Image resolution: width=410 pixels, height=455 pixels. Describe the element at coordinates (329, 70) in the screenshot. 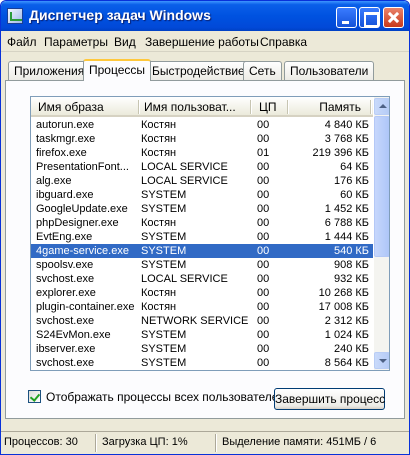

I see `tab-users: Пользователи` at that location.